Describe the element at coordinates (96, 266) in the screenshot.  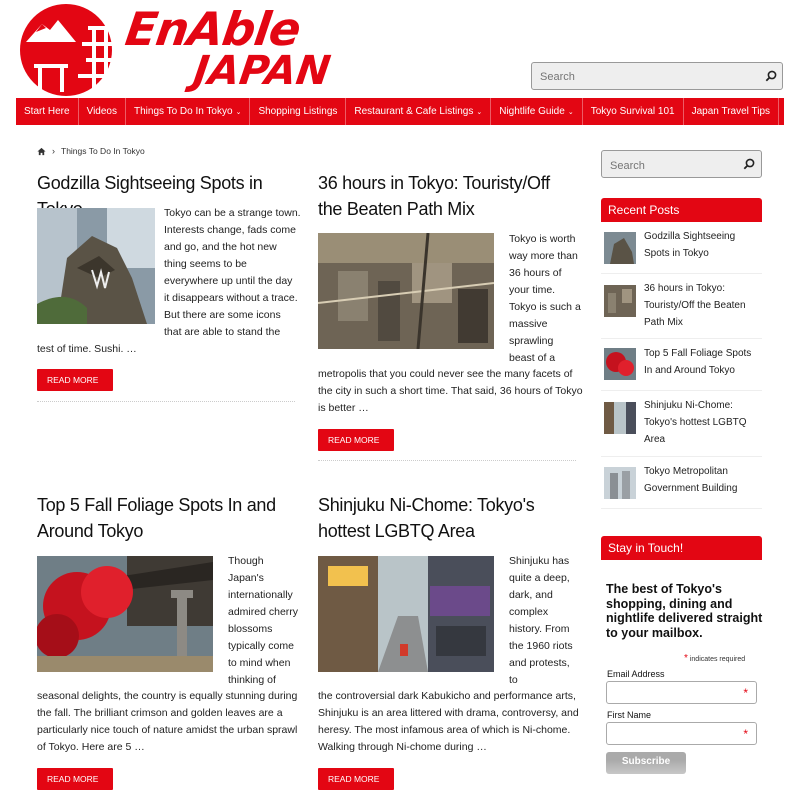
I see `post-thumbnail-godzilla` at that location.